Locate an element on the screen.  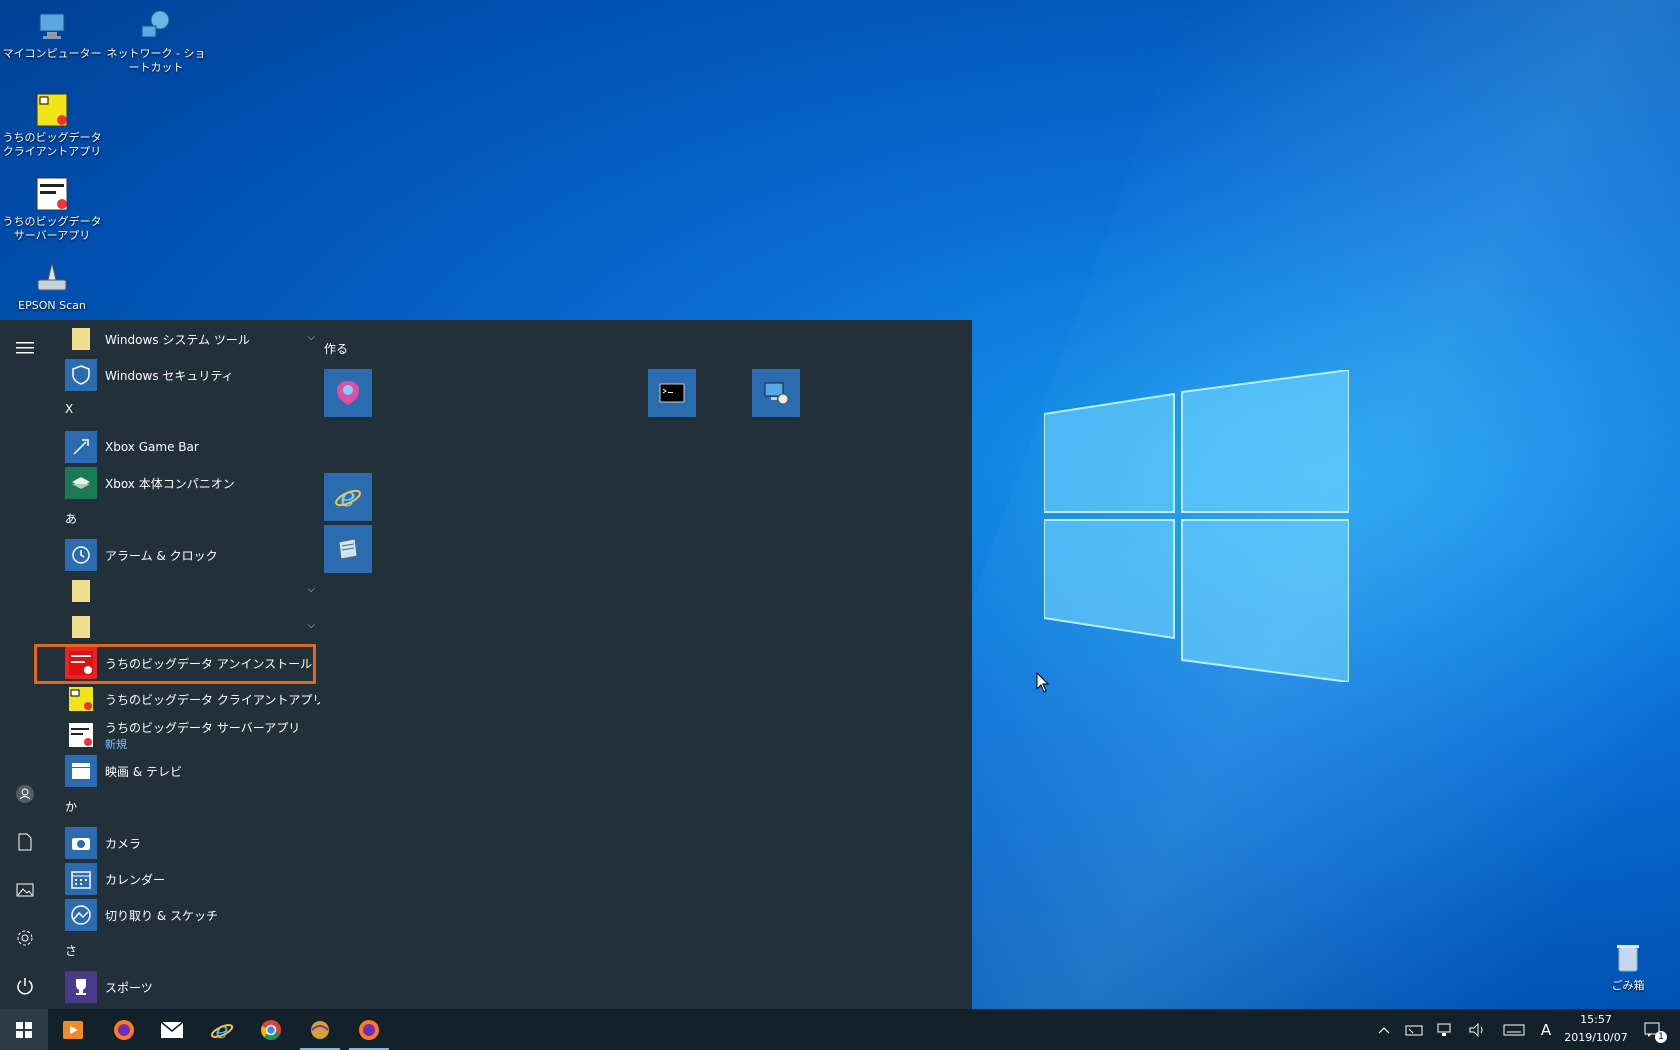
app-item-windows-system-tools: Windows システム ツール ⌵ is located at coordinates (190, 339).